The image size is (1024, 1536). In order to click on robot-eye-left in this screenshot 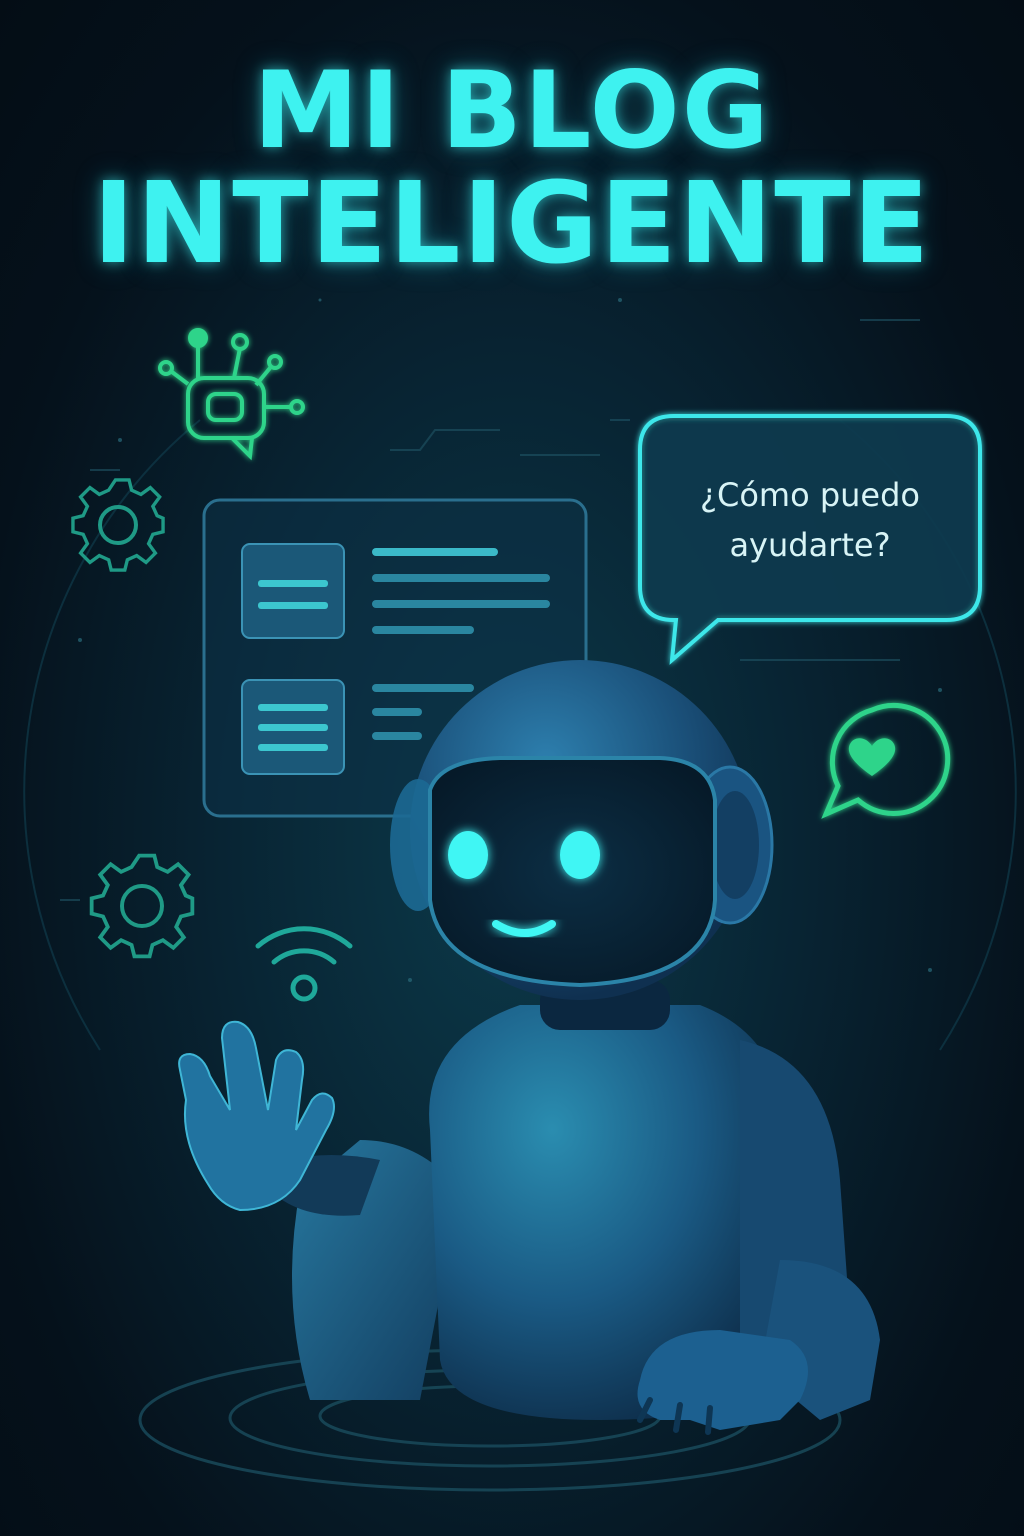, I will do `click(468, 855)`.